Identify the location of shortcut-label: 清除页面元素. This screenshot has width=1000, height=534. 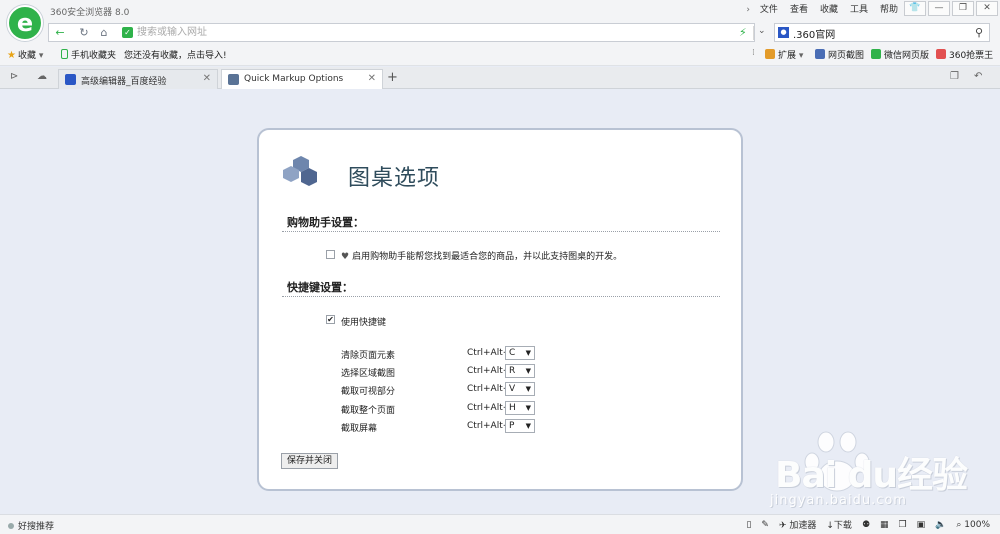
(368, 356).